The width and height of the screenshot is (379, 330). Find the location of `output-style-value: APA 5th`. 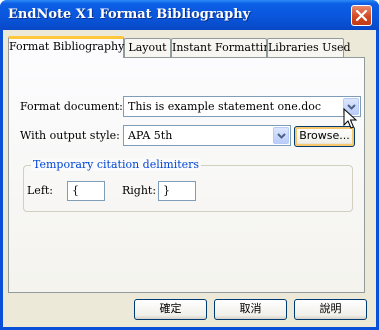

output-style-value: APA 5th is located at coordinates (150, 135).